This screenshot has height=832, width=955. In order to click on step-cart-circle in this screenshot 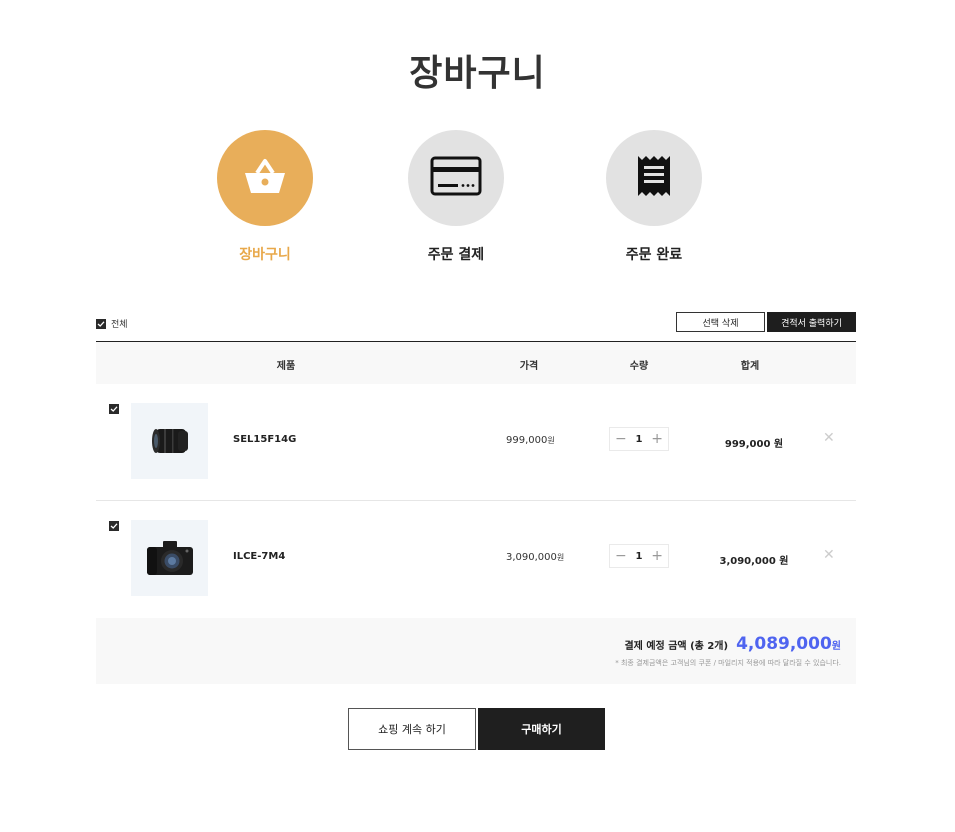, I will do `click(265, 178)`.